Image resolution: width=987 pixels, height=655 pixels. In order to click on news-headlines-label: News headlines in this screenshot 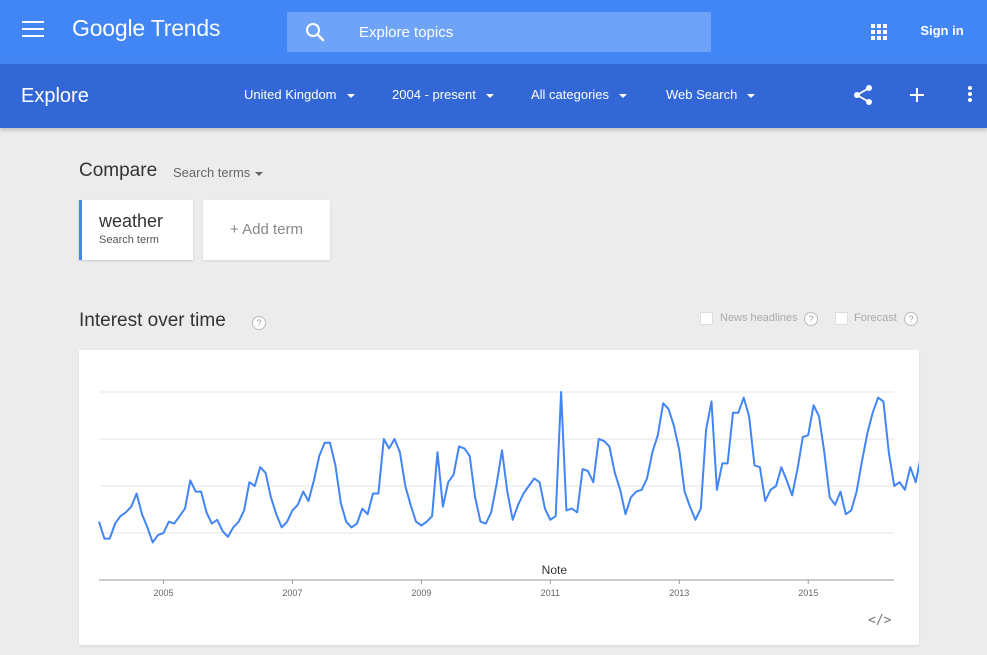, I will do `click(759, 318)`.